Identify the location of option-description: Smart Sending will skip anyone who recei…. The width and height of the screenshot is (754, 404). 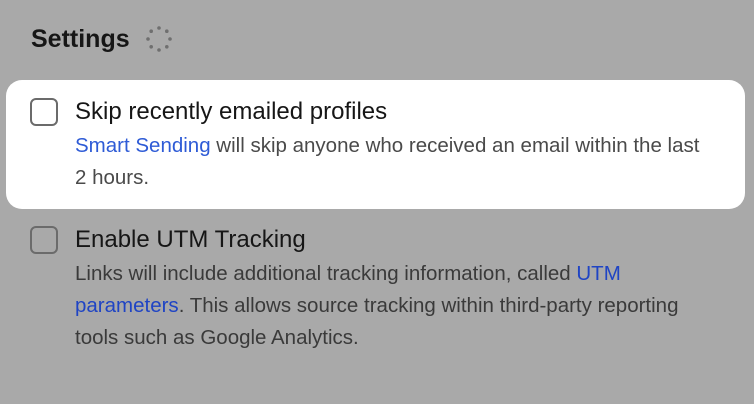
(395, 162).